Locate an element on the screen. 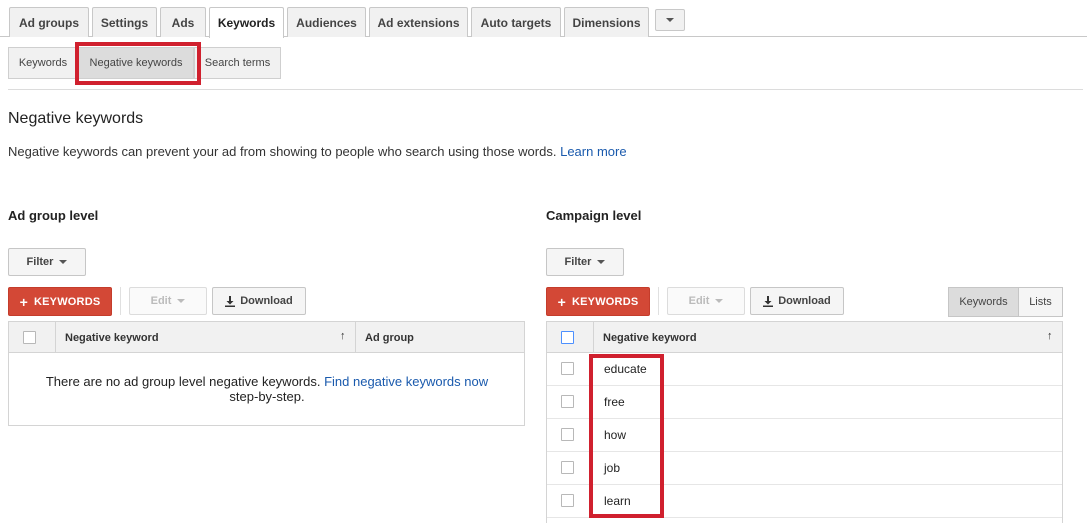 The height and width of the screenshot is (523, 1087). tab-ads: Ads is located at coordinates (183, 22).